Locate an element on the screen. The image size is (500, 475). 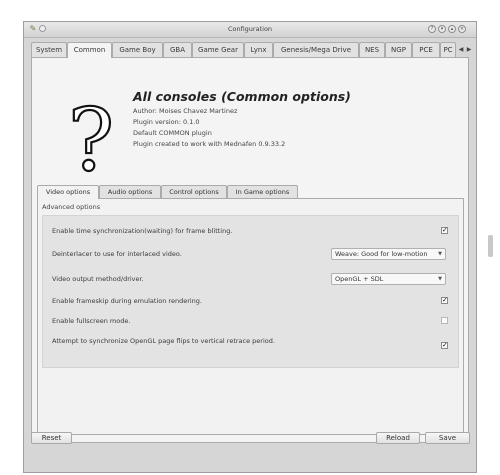
plugin-default: Default COMMON plugin is located at coordinates (172, 133).